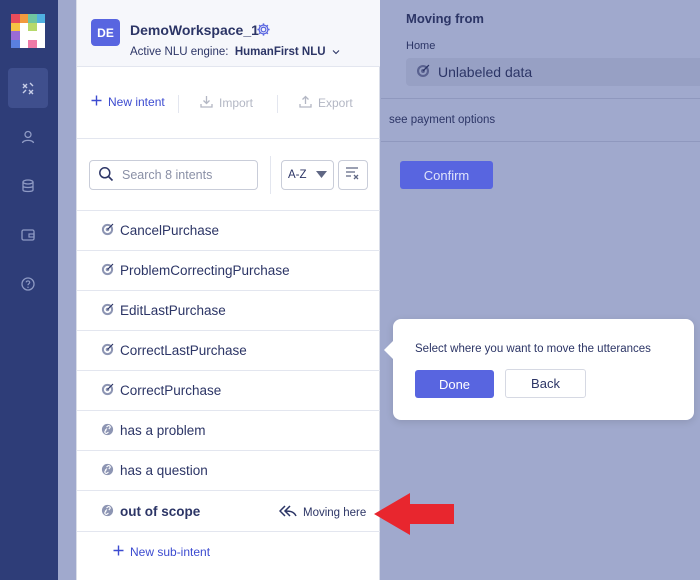  I want to click on intent-row: has a problem, so click(228, 431).